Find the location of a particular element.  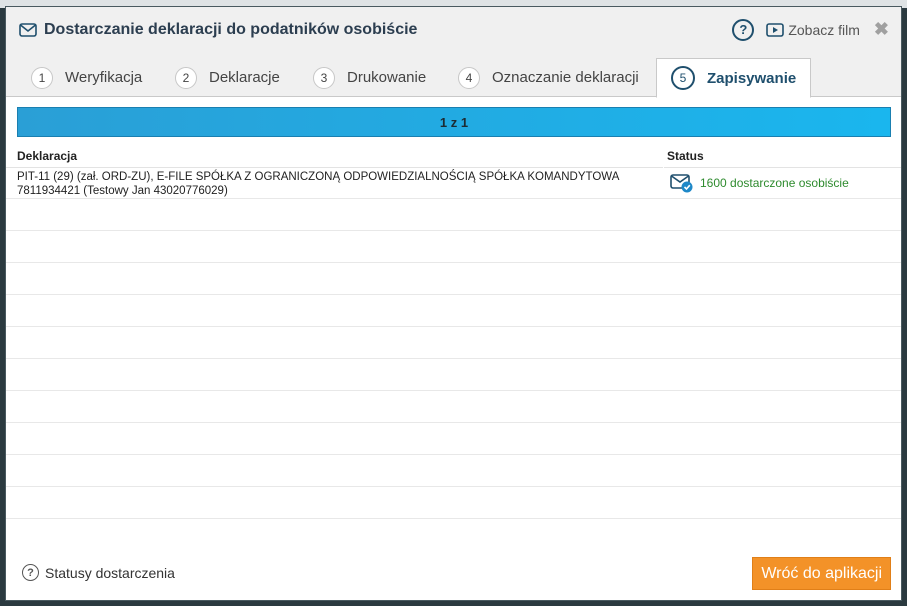

tab-label: Deklaracje is located at coordinates (244, 77).